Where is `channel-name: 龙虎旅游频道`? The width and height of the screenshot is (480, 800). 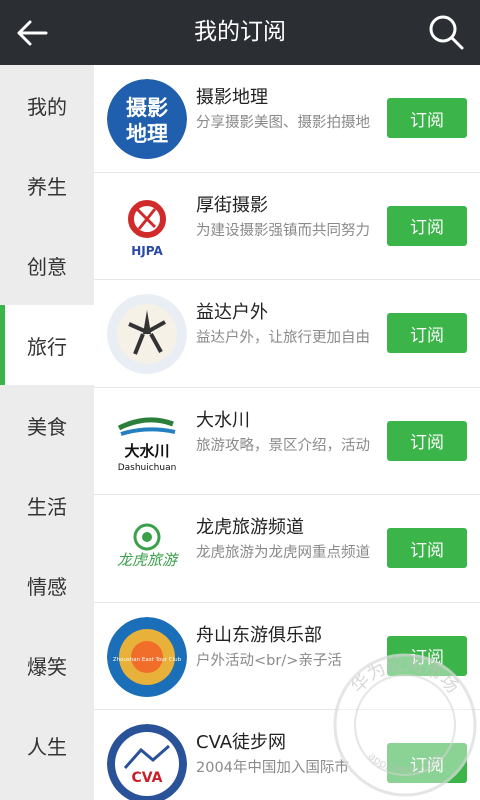 channel-name: 龙虎旅游频道 is located at coordinates (250, 527).